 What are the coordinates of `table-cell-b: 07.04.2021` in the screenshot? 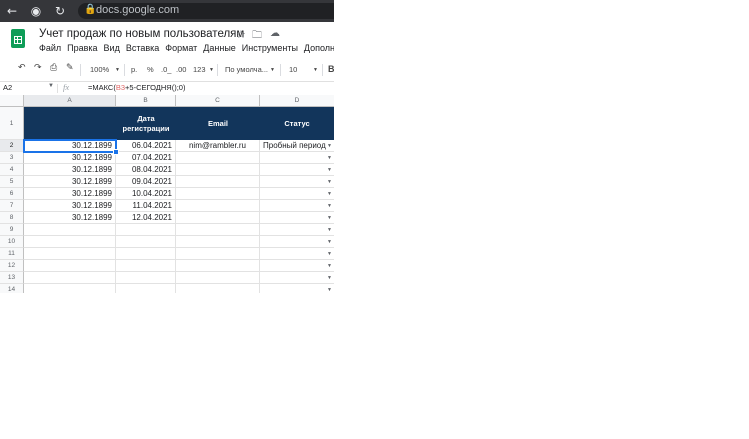 It's located at (146, 158).